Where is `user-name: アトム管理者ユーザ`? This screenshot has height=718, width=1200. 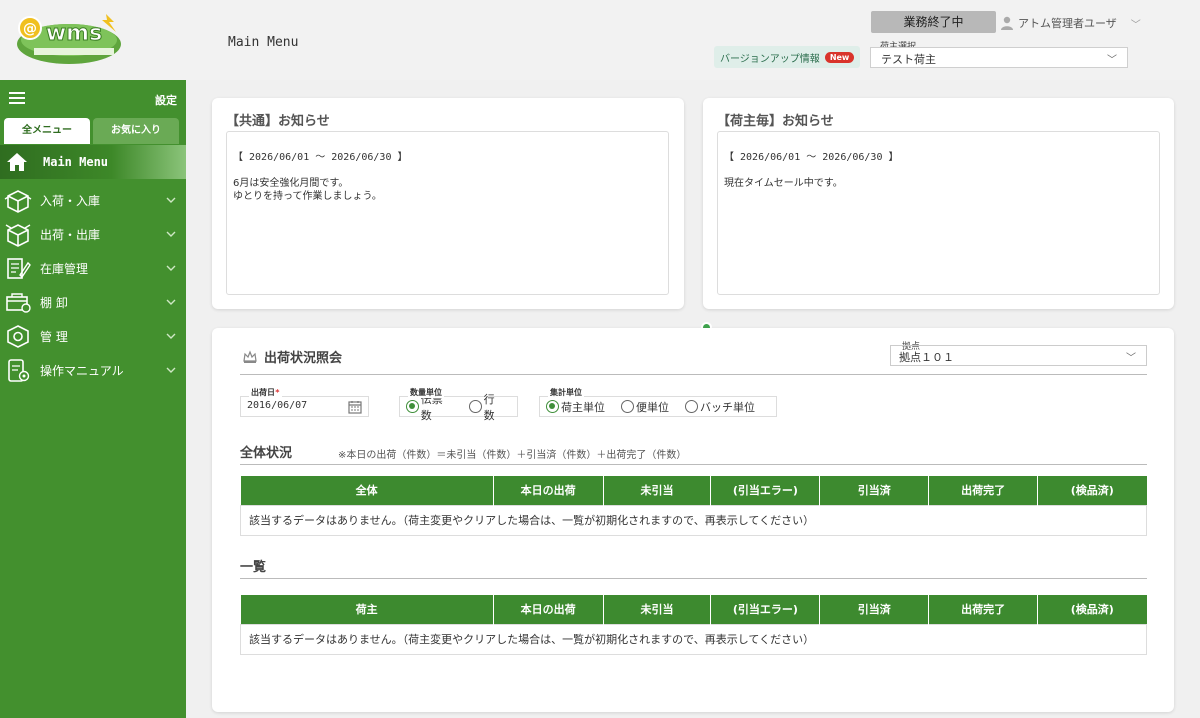 user-name: アトム管理者ユーザ is located at coordinates (1067, 23).